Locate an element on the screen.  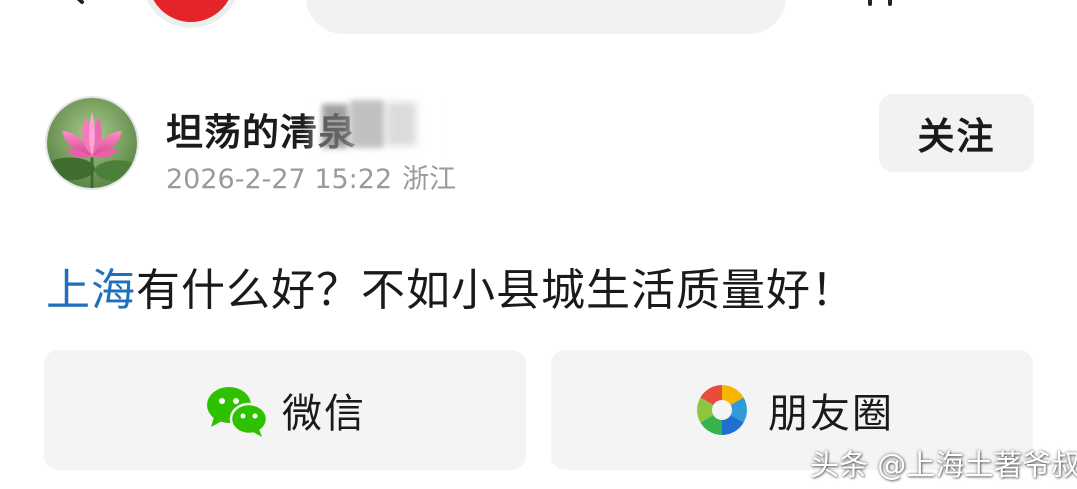
post-body: 有什么好？不如小县城生活质量好！ is located at coordinates (496, 290).